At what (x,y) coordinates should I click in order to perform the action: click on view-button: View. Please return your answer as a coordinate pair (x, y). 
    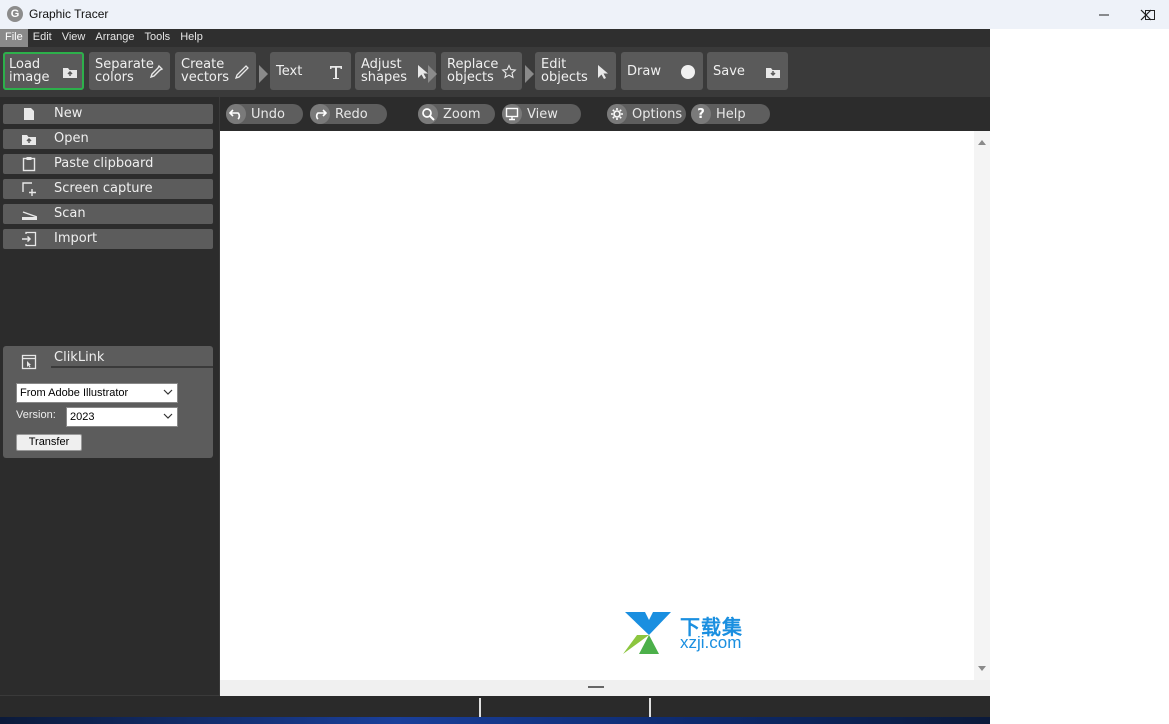
    Looking at the image, I should click on (541, 114).